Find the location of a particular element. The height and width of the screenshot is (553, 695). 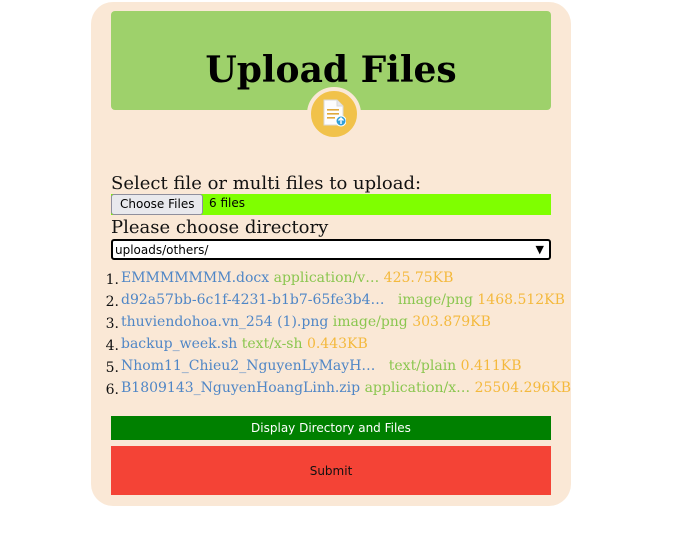

file-type: text/plain is located at coordinates (422, 366).